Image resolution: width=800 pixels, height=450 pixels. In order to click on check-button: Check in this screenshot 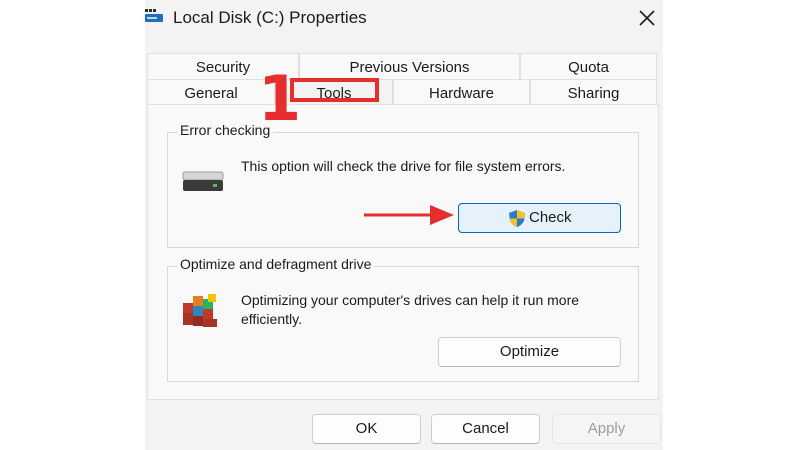, I will do `click(539, 218)`.